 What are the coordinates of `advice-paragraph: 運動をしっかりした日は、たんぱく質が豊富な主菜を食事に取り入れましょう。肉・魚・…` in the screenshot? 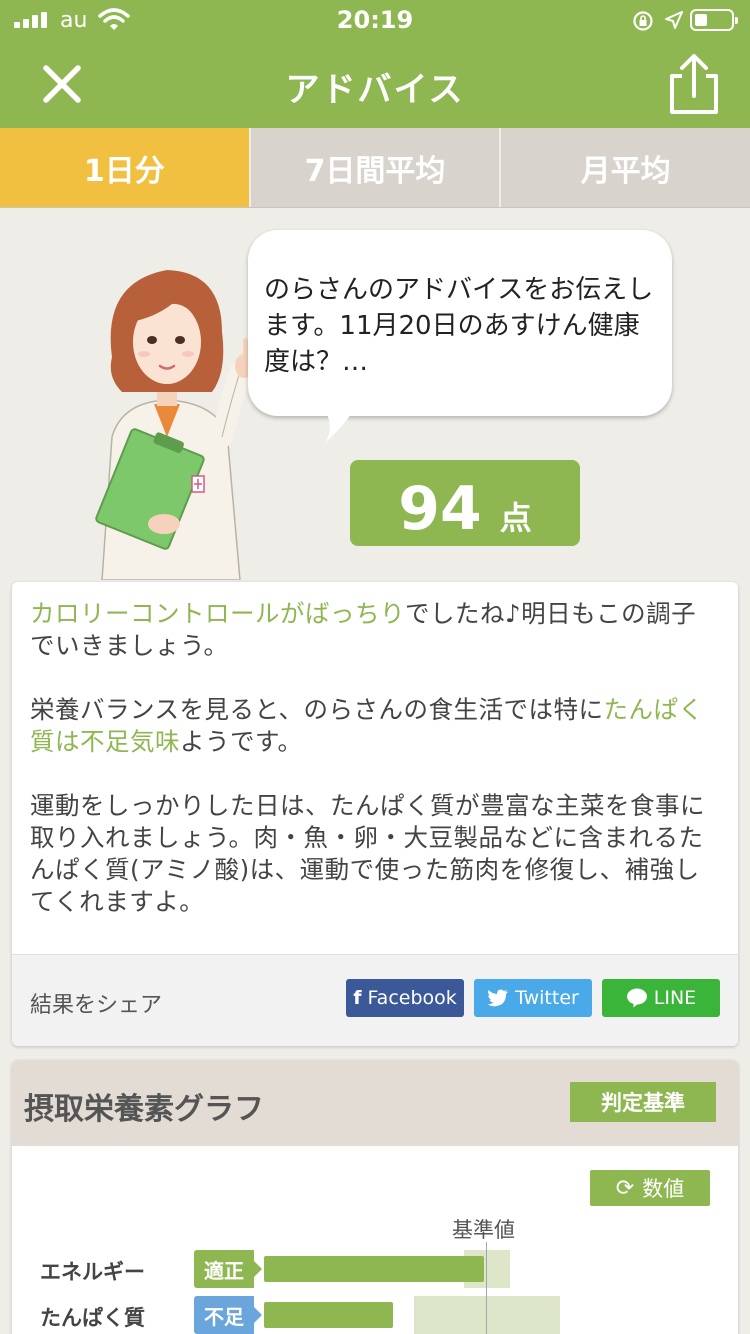 It's located at (367, 853).